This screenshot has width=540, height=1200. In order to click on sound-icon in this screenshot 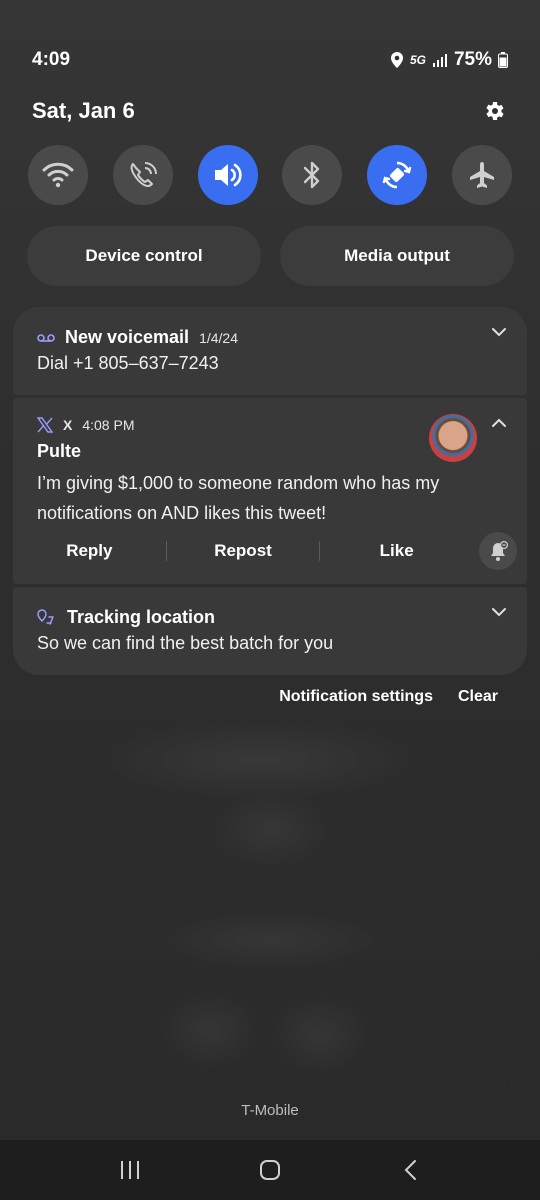, I will do `click(228, 175)`.